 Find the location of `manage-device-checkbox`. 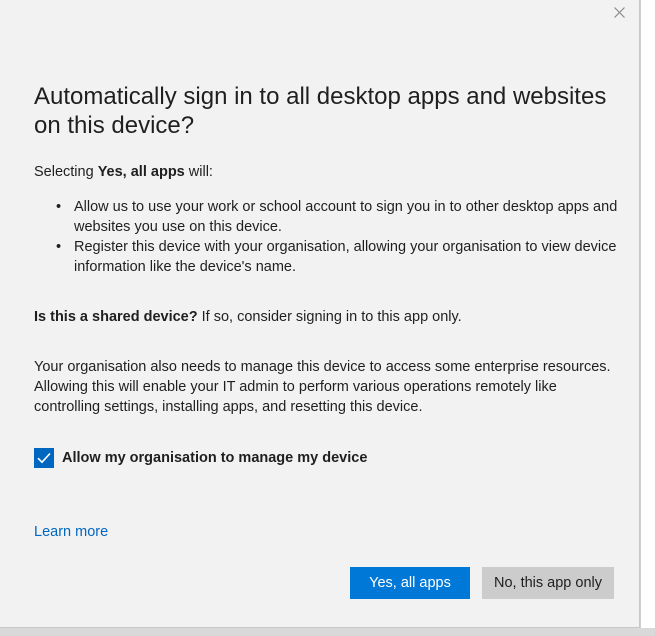

manage-device-checkbox is located at coordinates (44, 458).